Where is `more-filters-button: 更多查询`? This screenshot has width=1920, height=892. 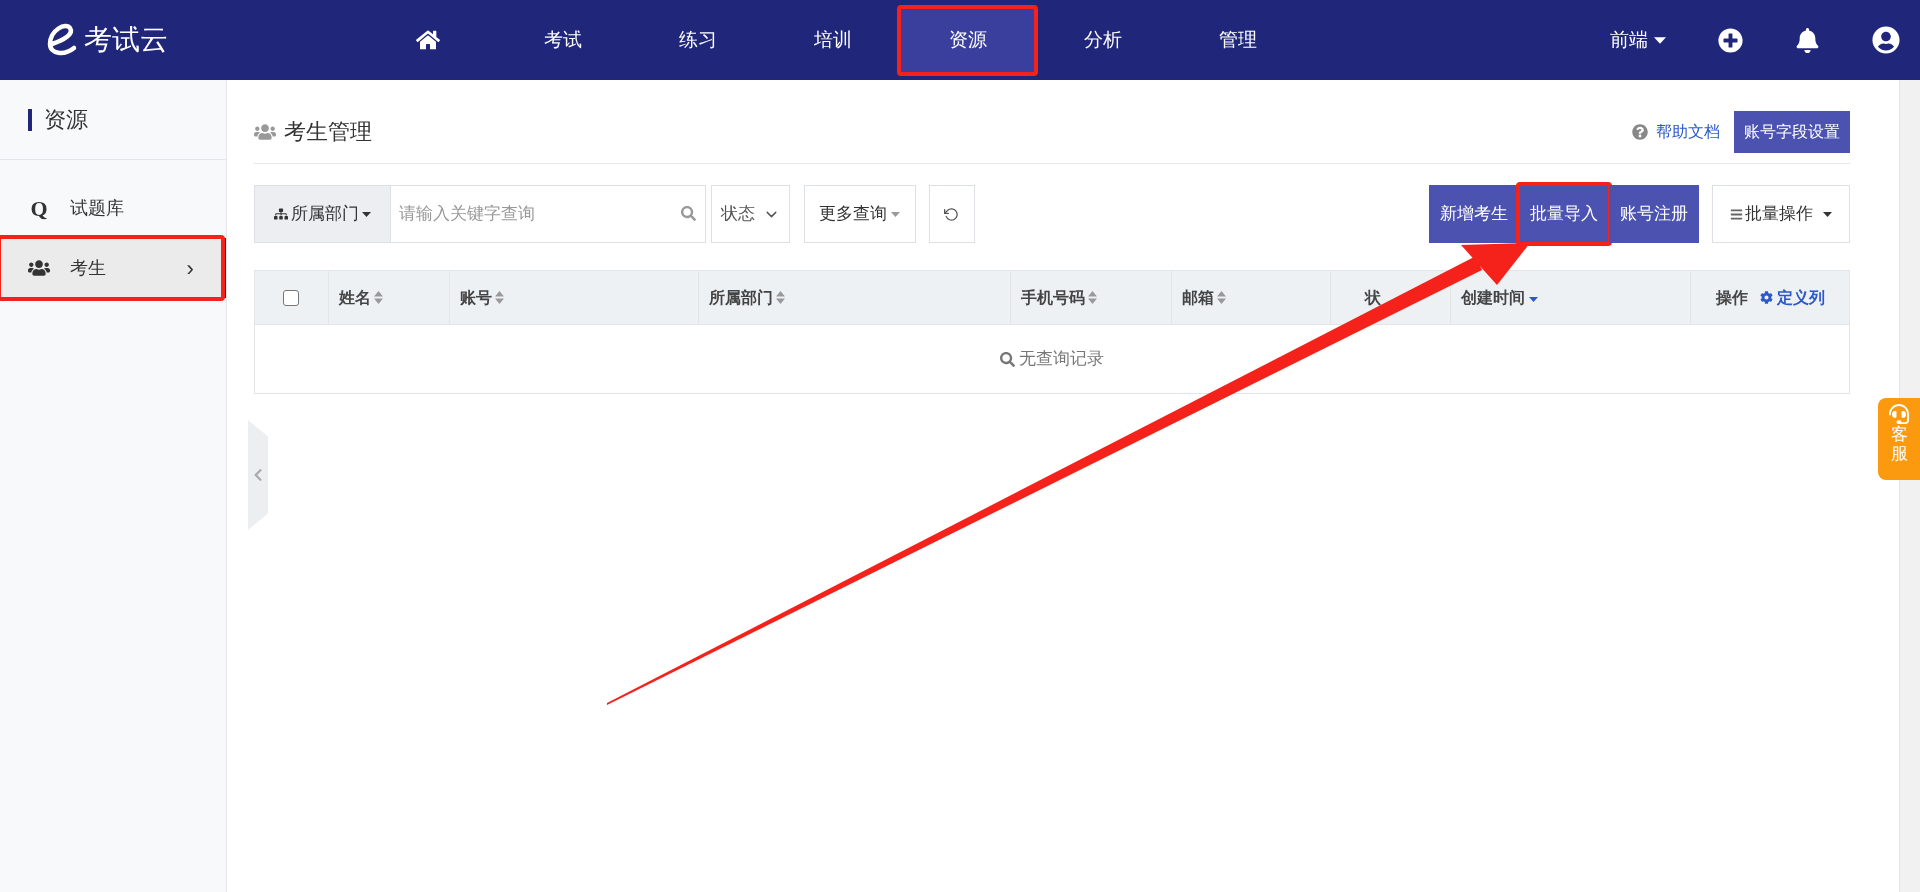
more-filters-button: 更多查询 is located at coordinates (859, 214).